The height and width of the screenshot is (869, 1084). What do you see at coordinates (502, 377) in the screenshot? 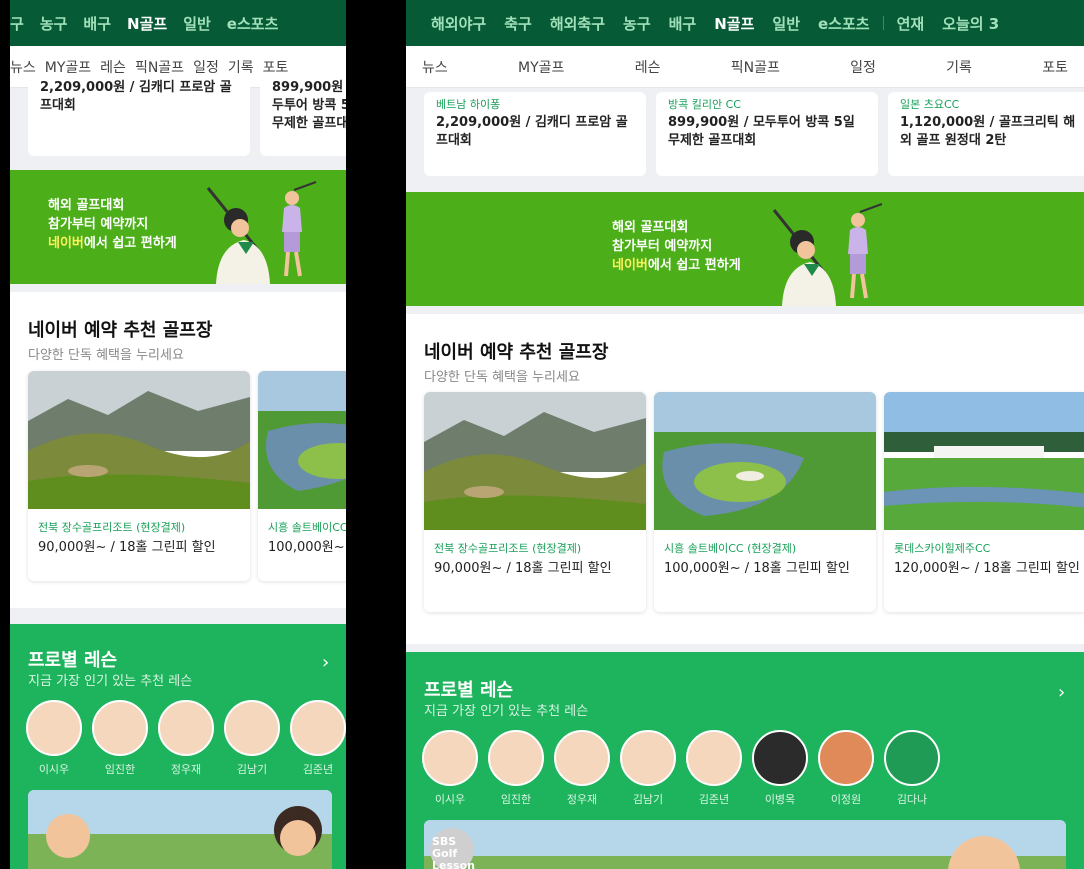
I see `section-subtitle: 다양한 단독 혜택을 누리세요` at bounding box center [502, 377].